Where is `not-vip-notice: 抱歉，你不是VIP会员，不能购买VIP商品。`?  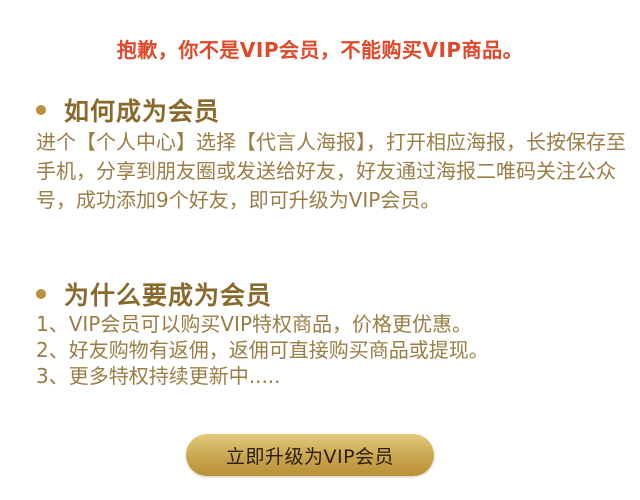
not-vip-notice: 抱歉，你不是VIP会员，不能购买VIP商品。 is located at coordinates (320, 50).